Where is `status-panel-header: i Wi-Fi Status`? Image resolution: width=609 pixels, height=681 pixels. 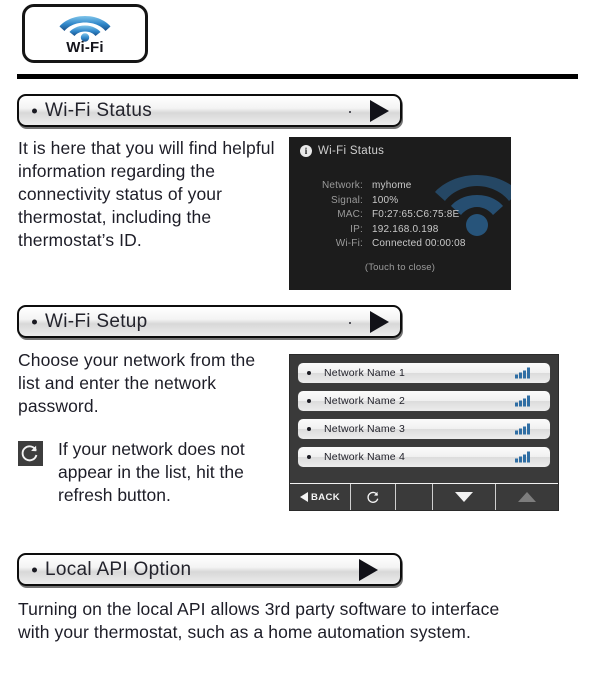
status-panel-header: i Wi-Fi Status is located at coordinates (342, 151).